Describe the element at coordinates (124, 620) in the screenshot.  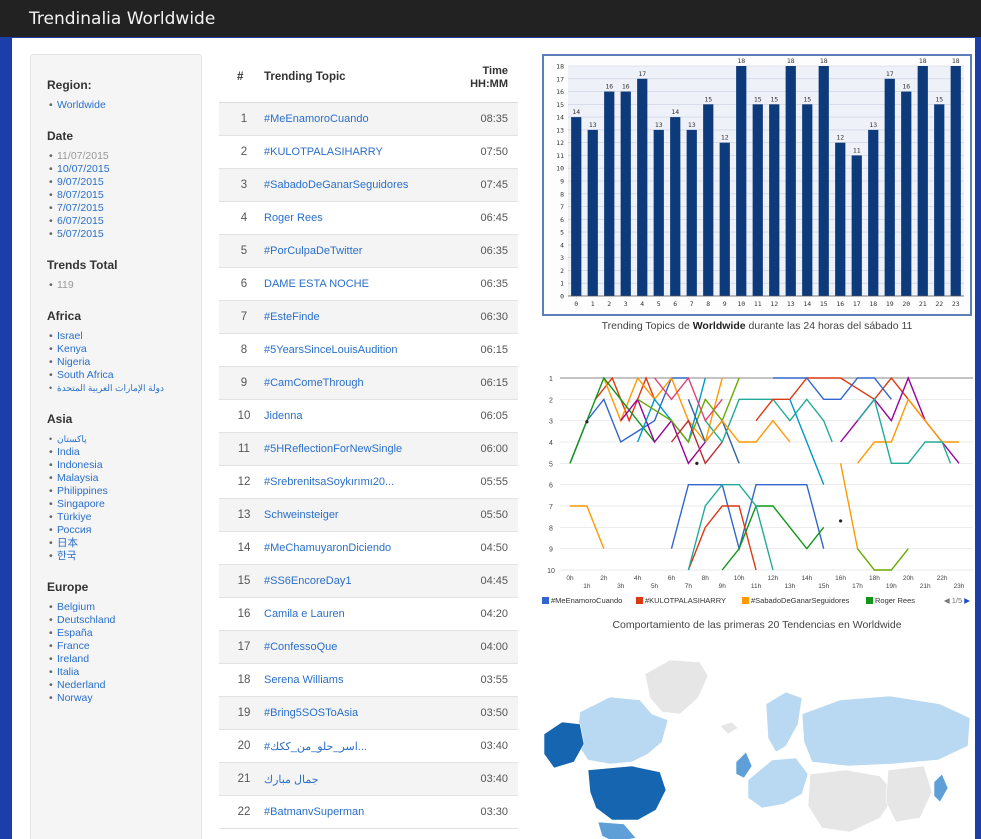
I see `country-item-deutschland: Deutschland` at that location.